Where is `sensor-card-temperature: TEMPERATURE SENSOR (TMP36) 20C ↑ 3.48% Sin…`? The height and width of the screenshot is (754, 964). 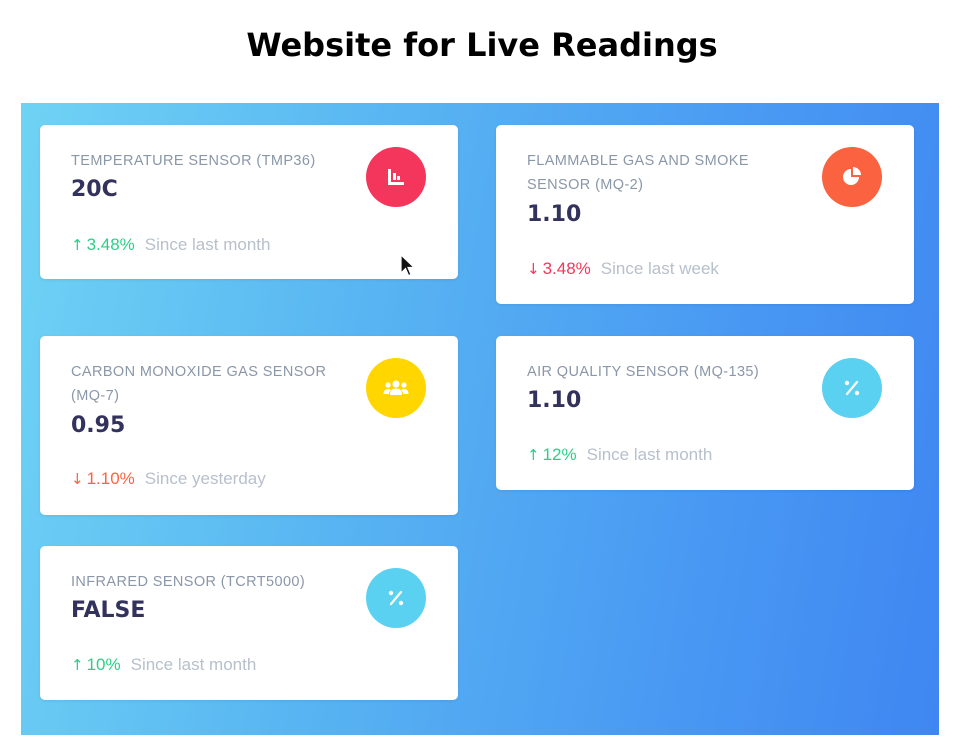 sensor-card-temperature: TEMPERATURE SENSOR (TMP36) 20C ↑ 3.48% Sin… is located at coordinates (249, 202).